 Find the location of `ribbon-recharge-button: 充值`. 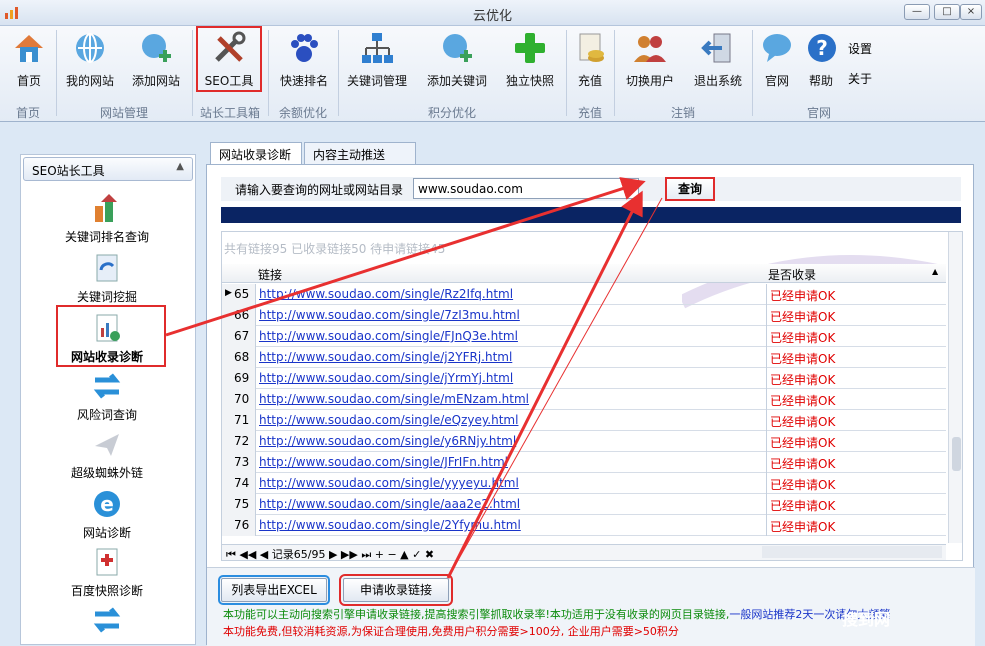

ribbon-recharge-button: 充值 is located at coordinates (590, 64).